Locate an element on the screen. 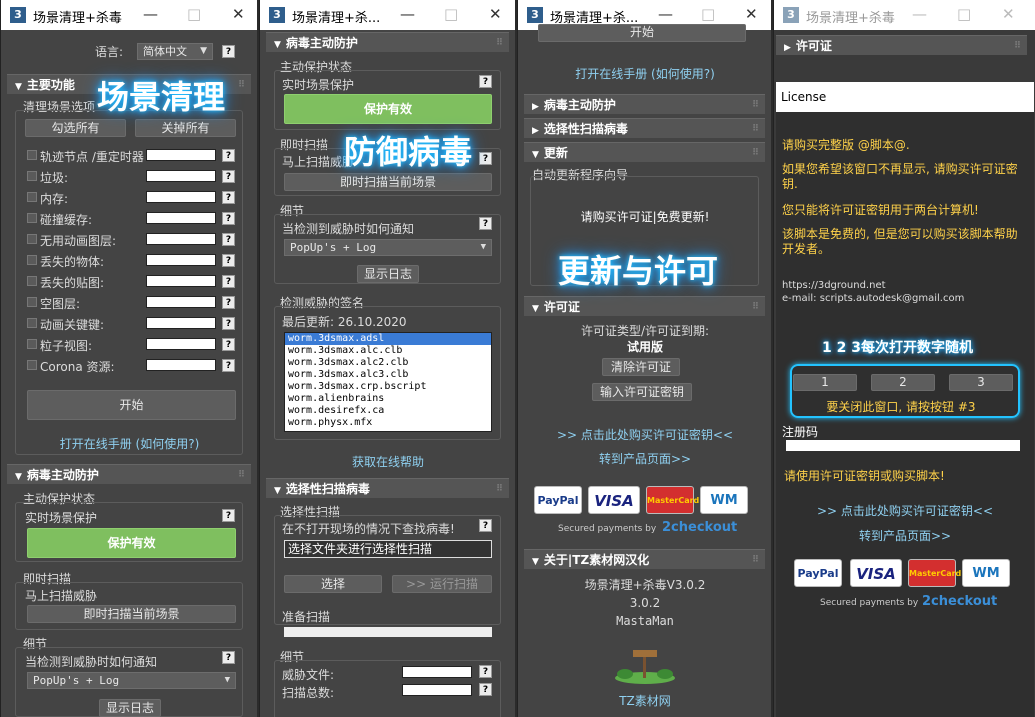 Image resolution: width=1035 pixels, height=717 pixels. email-text: e-mail: scripts.autodesk@gmail.com is located at coordinates (873, 298).